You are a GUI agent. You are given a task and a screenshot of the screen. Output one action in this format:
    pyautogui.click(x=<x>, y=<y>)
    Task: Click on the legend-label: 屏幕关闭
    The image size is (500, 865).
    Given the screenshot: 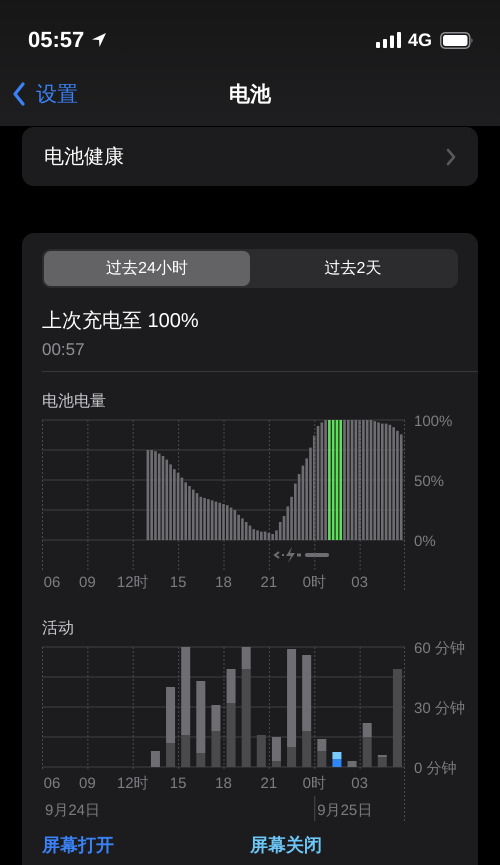 What is the action you would take?
    pyautogui.click(x=286, y=845)
    